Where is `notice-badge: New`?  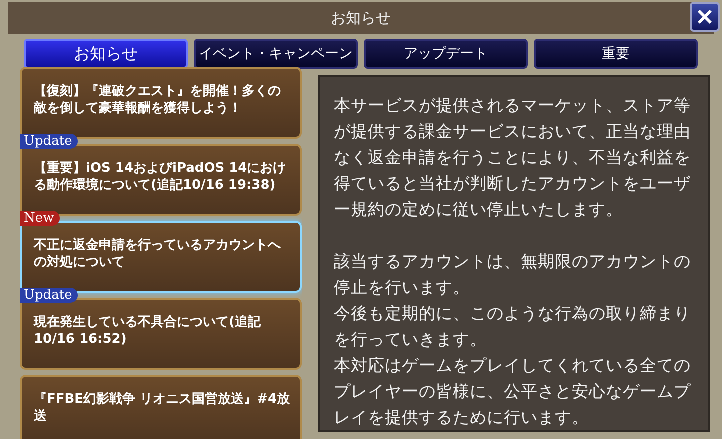
notice-badge: New is located at coordinates (40, 218).